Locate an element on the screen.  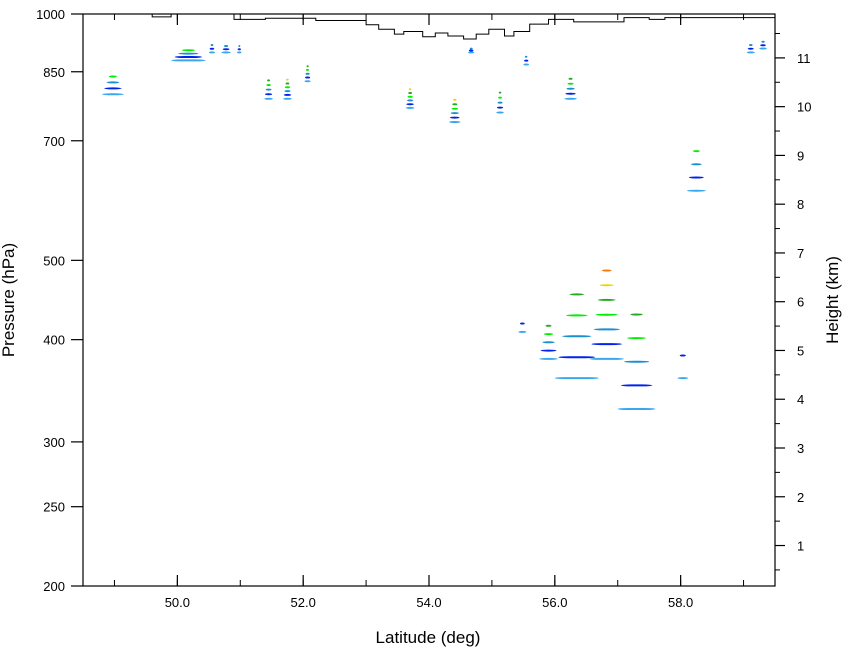
y-right-tick-label: 1 is located at coordinates (800, 546).